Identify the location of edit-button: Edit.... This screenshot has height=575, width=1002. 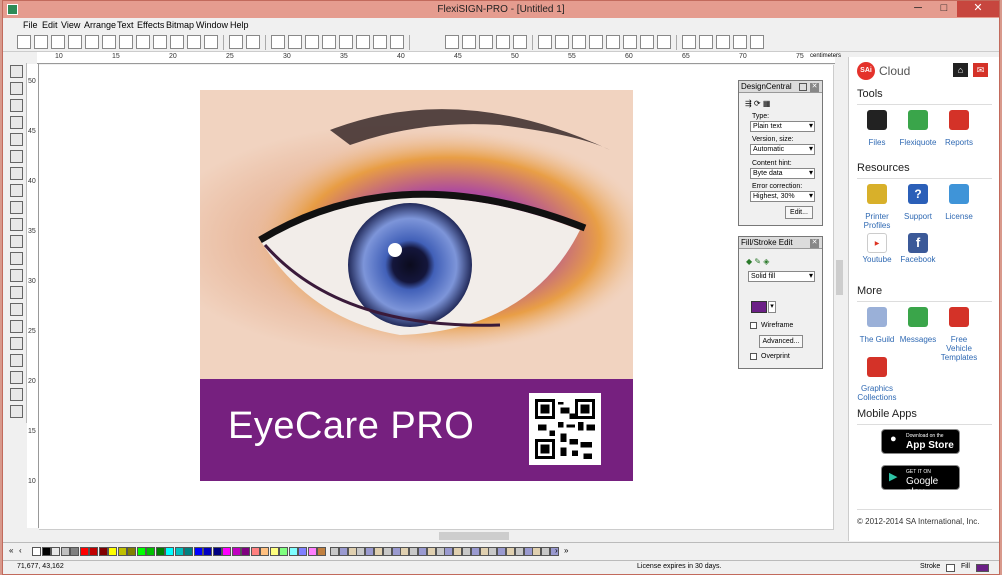
(799, 212).